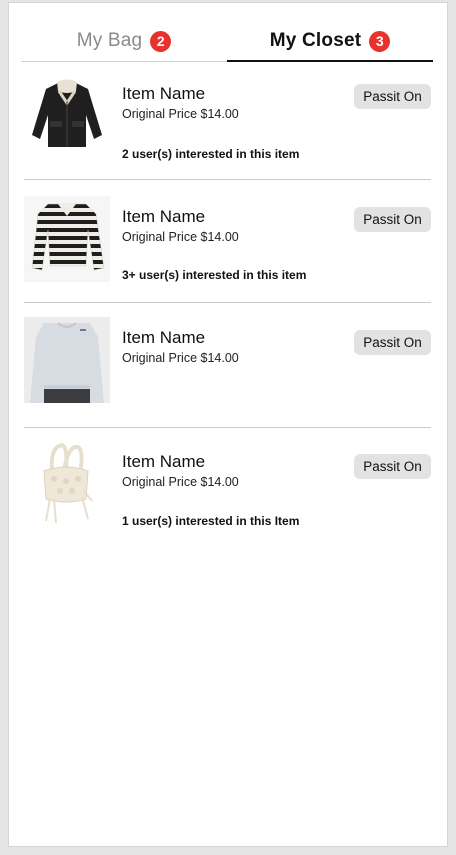 This screenshot has height=855, width=456. What do you see at coordinates (211, 521) in the screenshot?
I see `interest-count: 1 user(s) interested in this Item` at bounding box center [211, 521].